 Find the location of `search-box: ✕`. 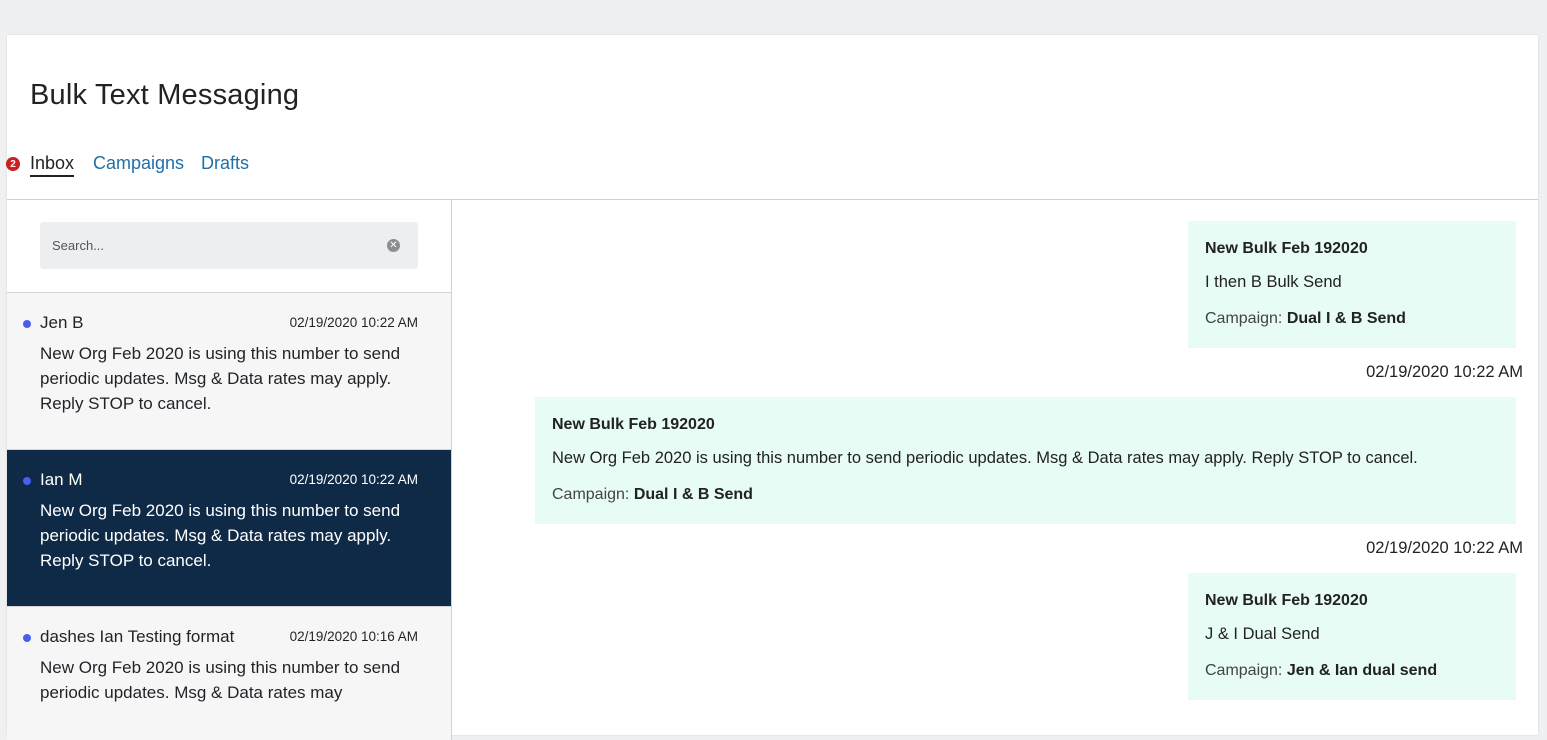

search-box: ✕ is located at coordinates (229, 245).